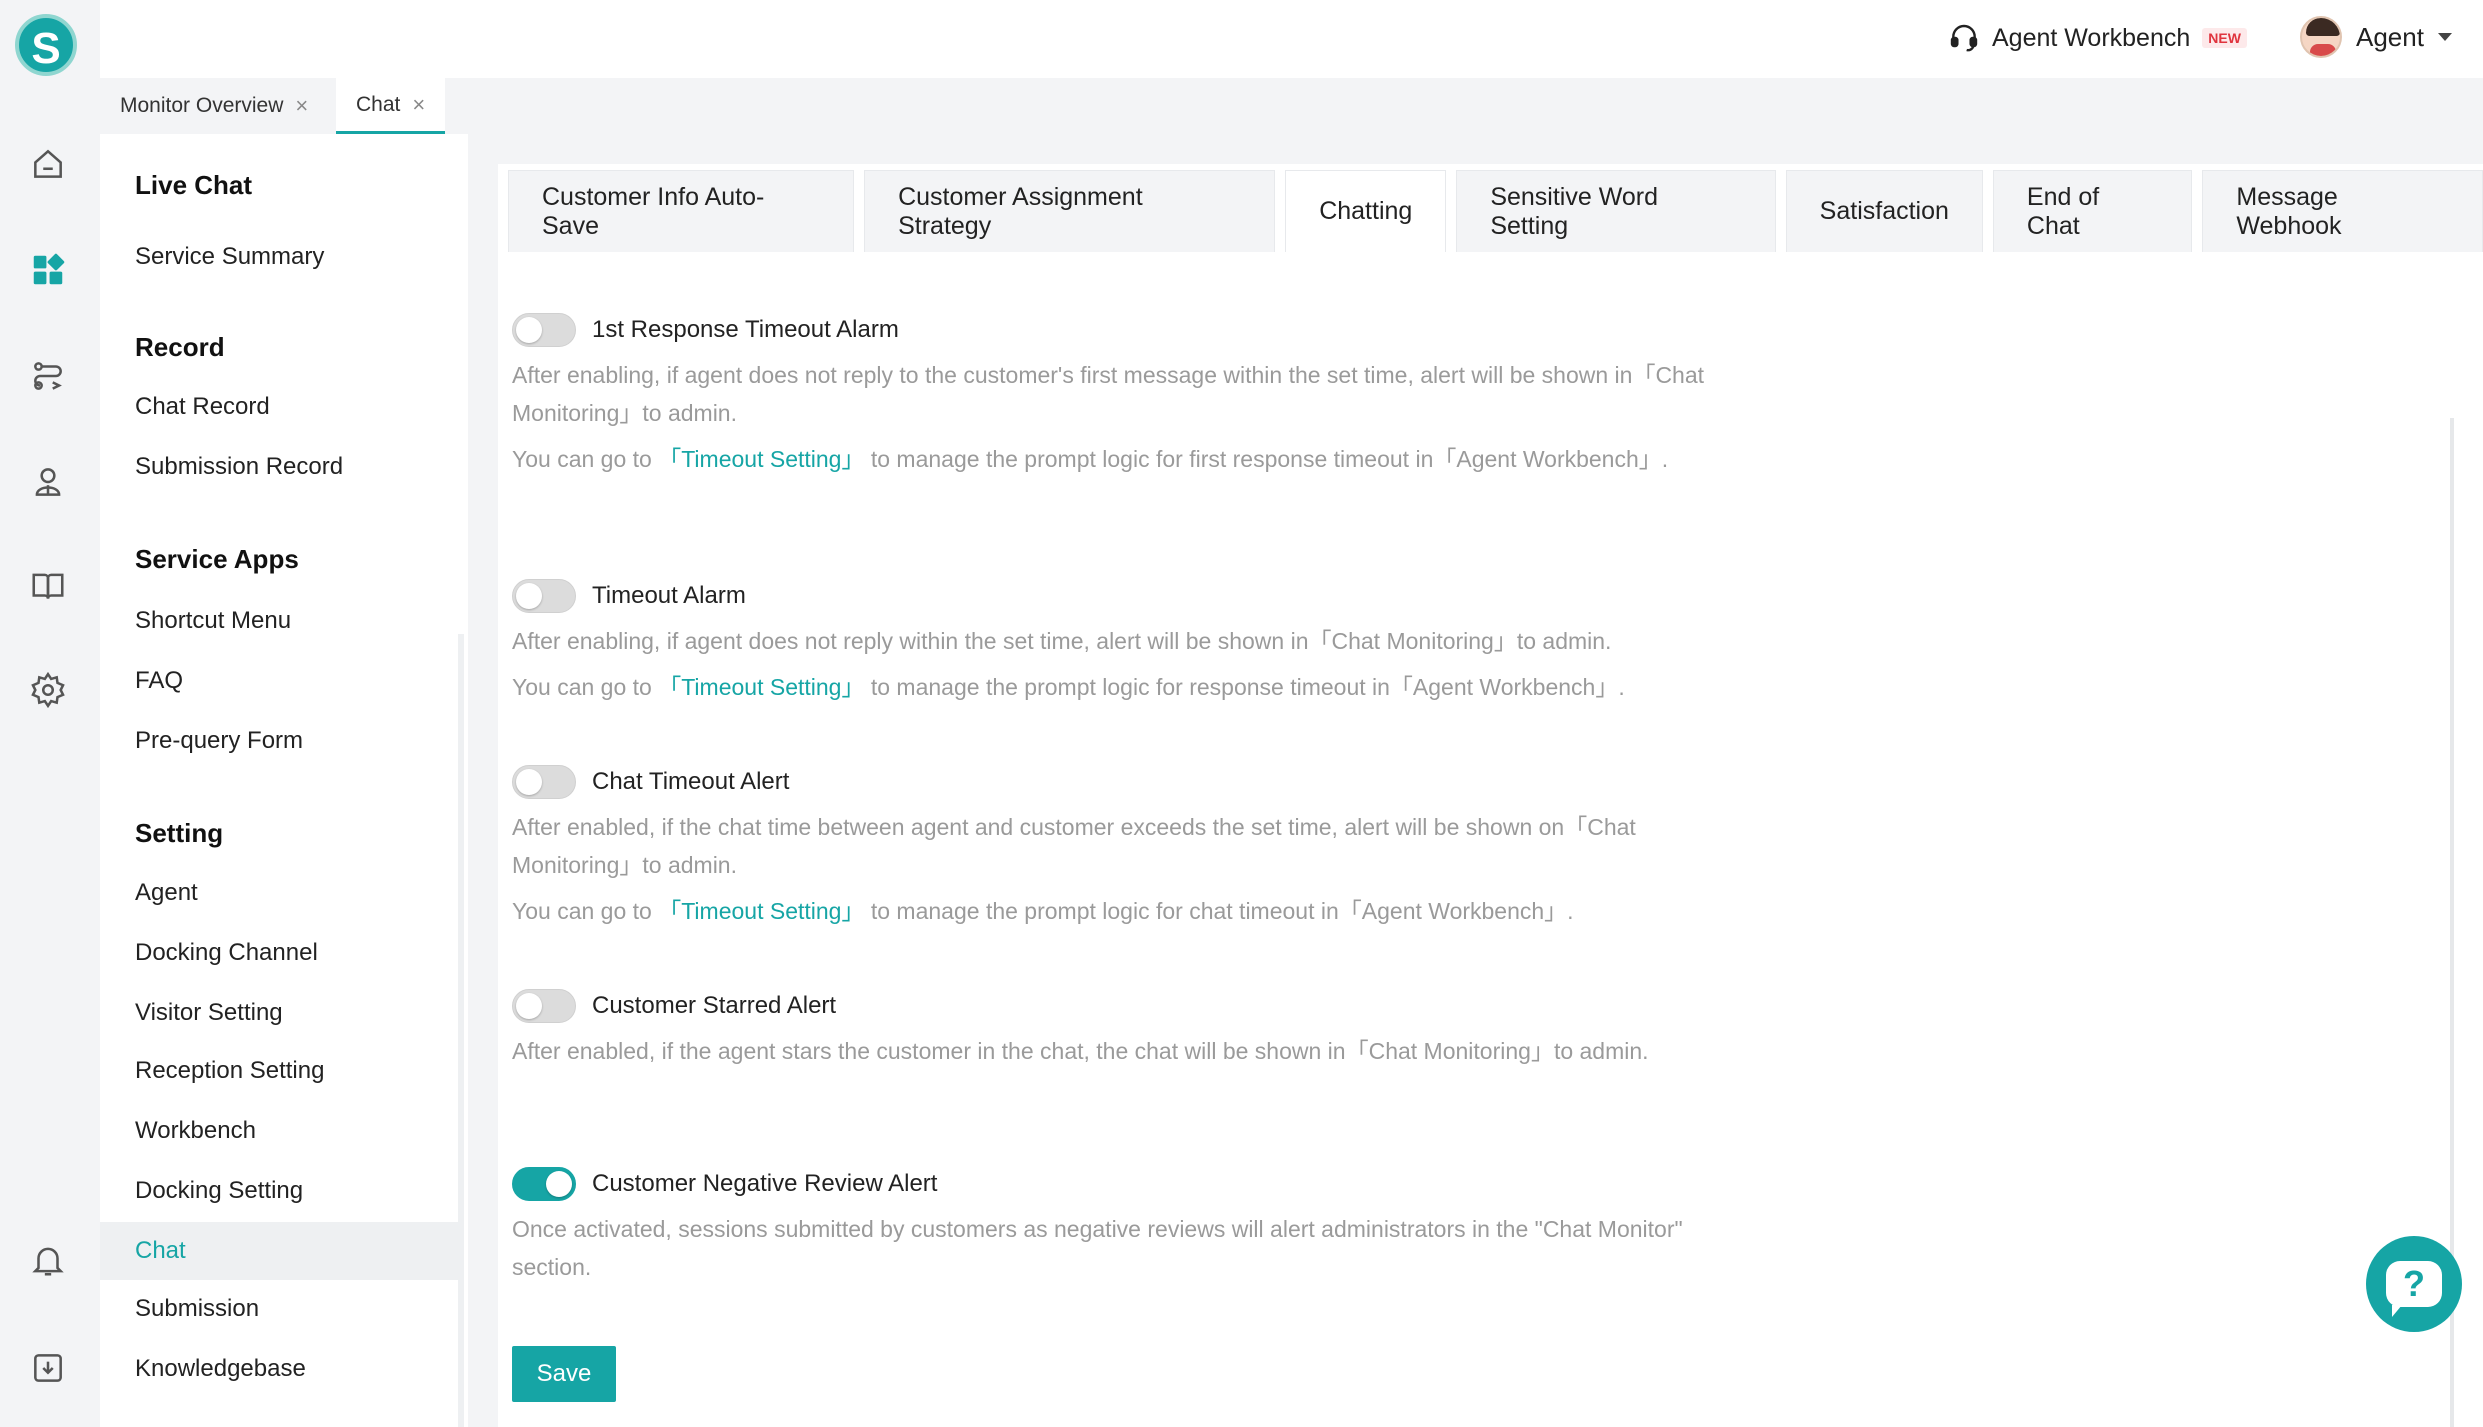  I want to click on new-badge: NEW, so click(2224, 38).